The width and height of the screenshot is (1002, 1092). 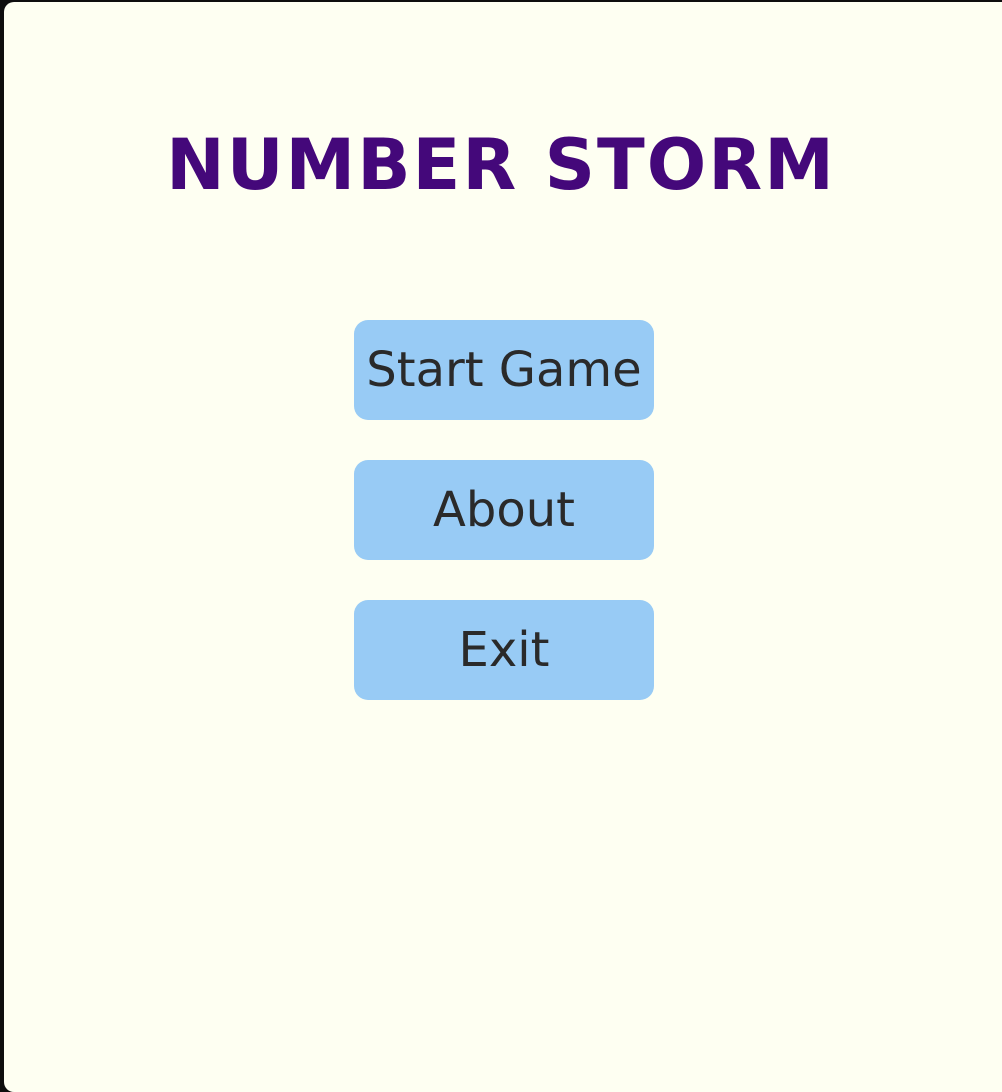 I want to click on about-label: About, so click(x=504, y=510).